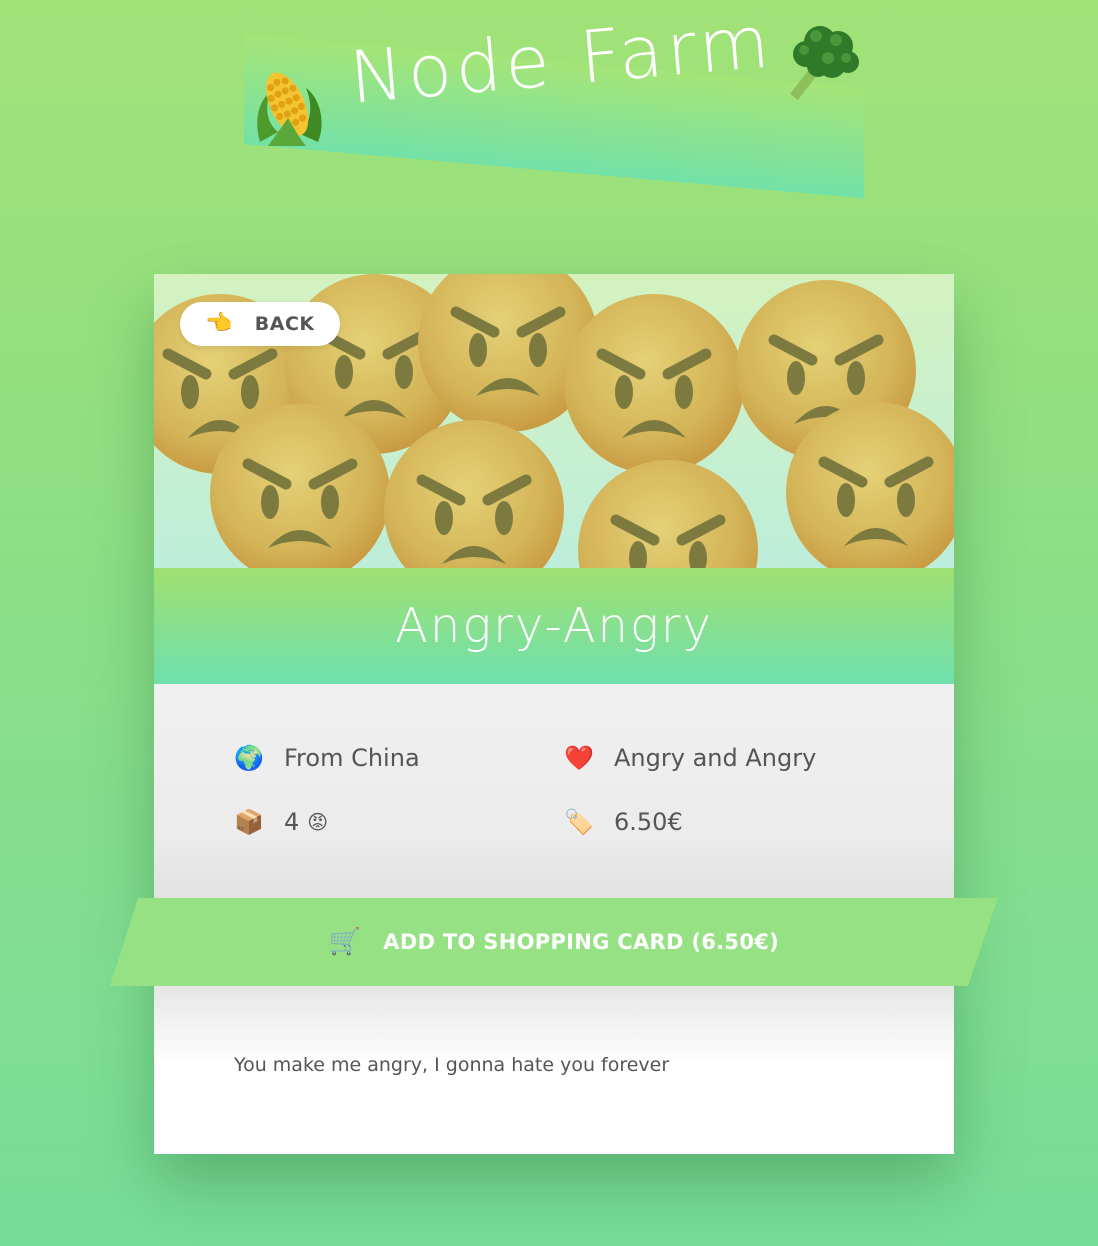 This screenshot has width=1098, height=1246. I want to click on product-title-band: Angry-Angry, so click(554, 626).